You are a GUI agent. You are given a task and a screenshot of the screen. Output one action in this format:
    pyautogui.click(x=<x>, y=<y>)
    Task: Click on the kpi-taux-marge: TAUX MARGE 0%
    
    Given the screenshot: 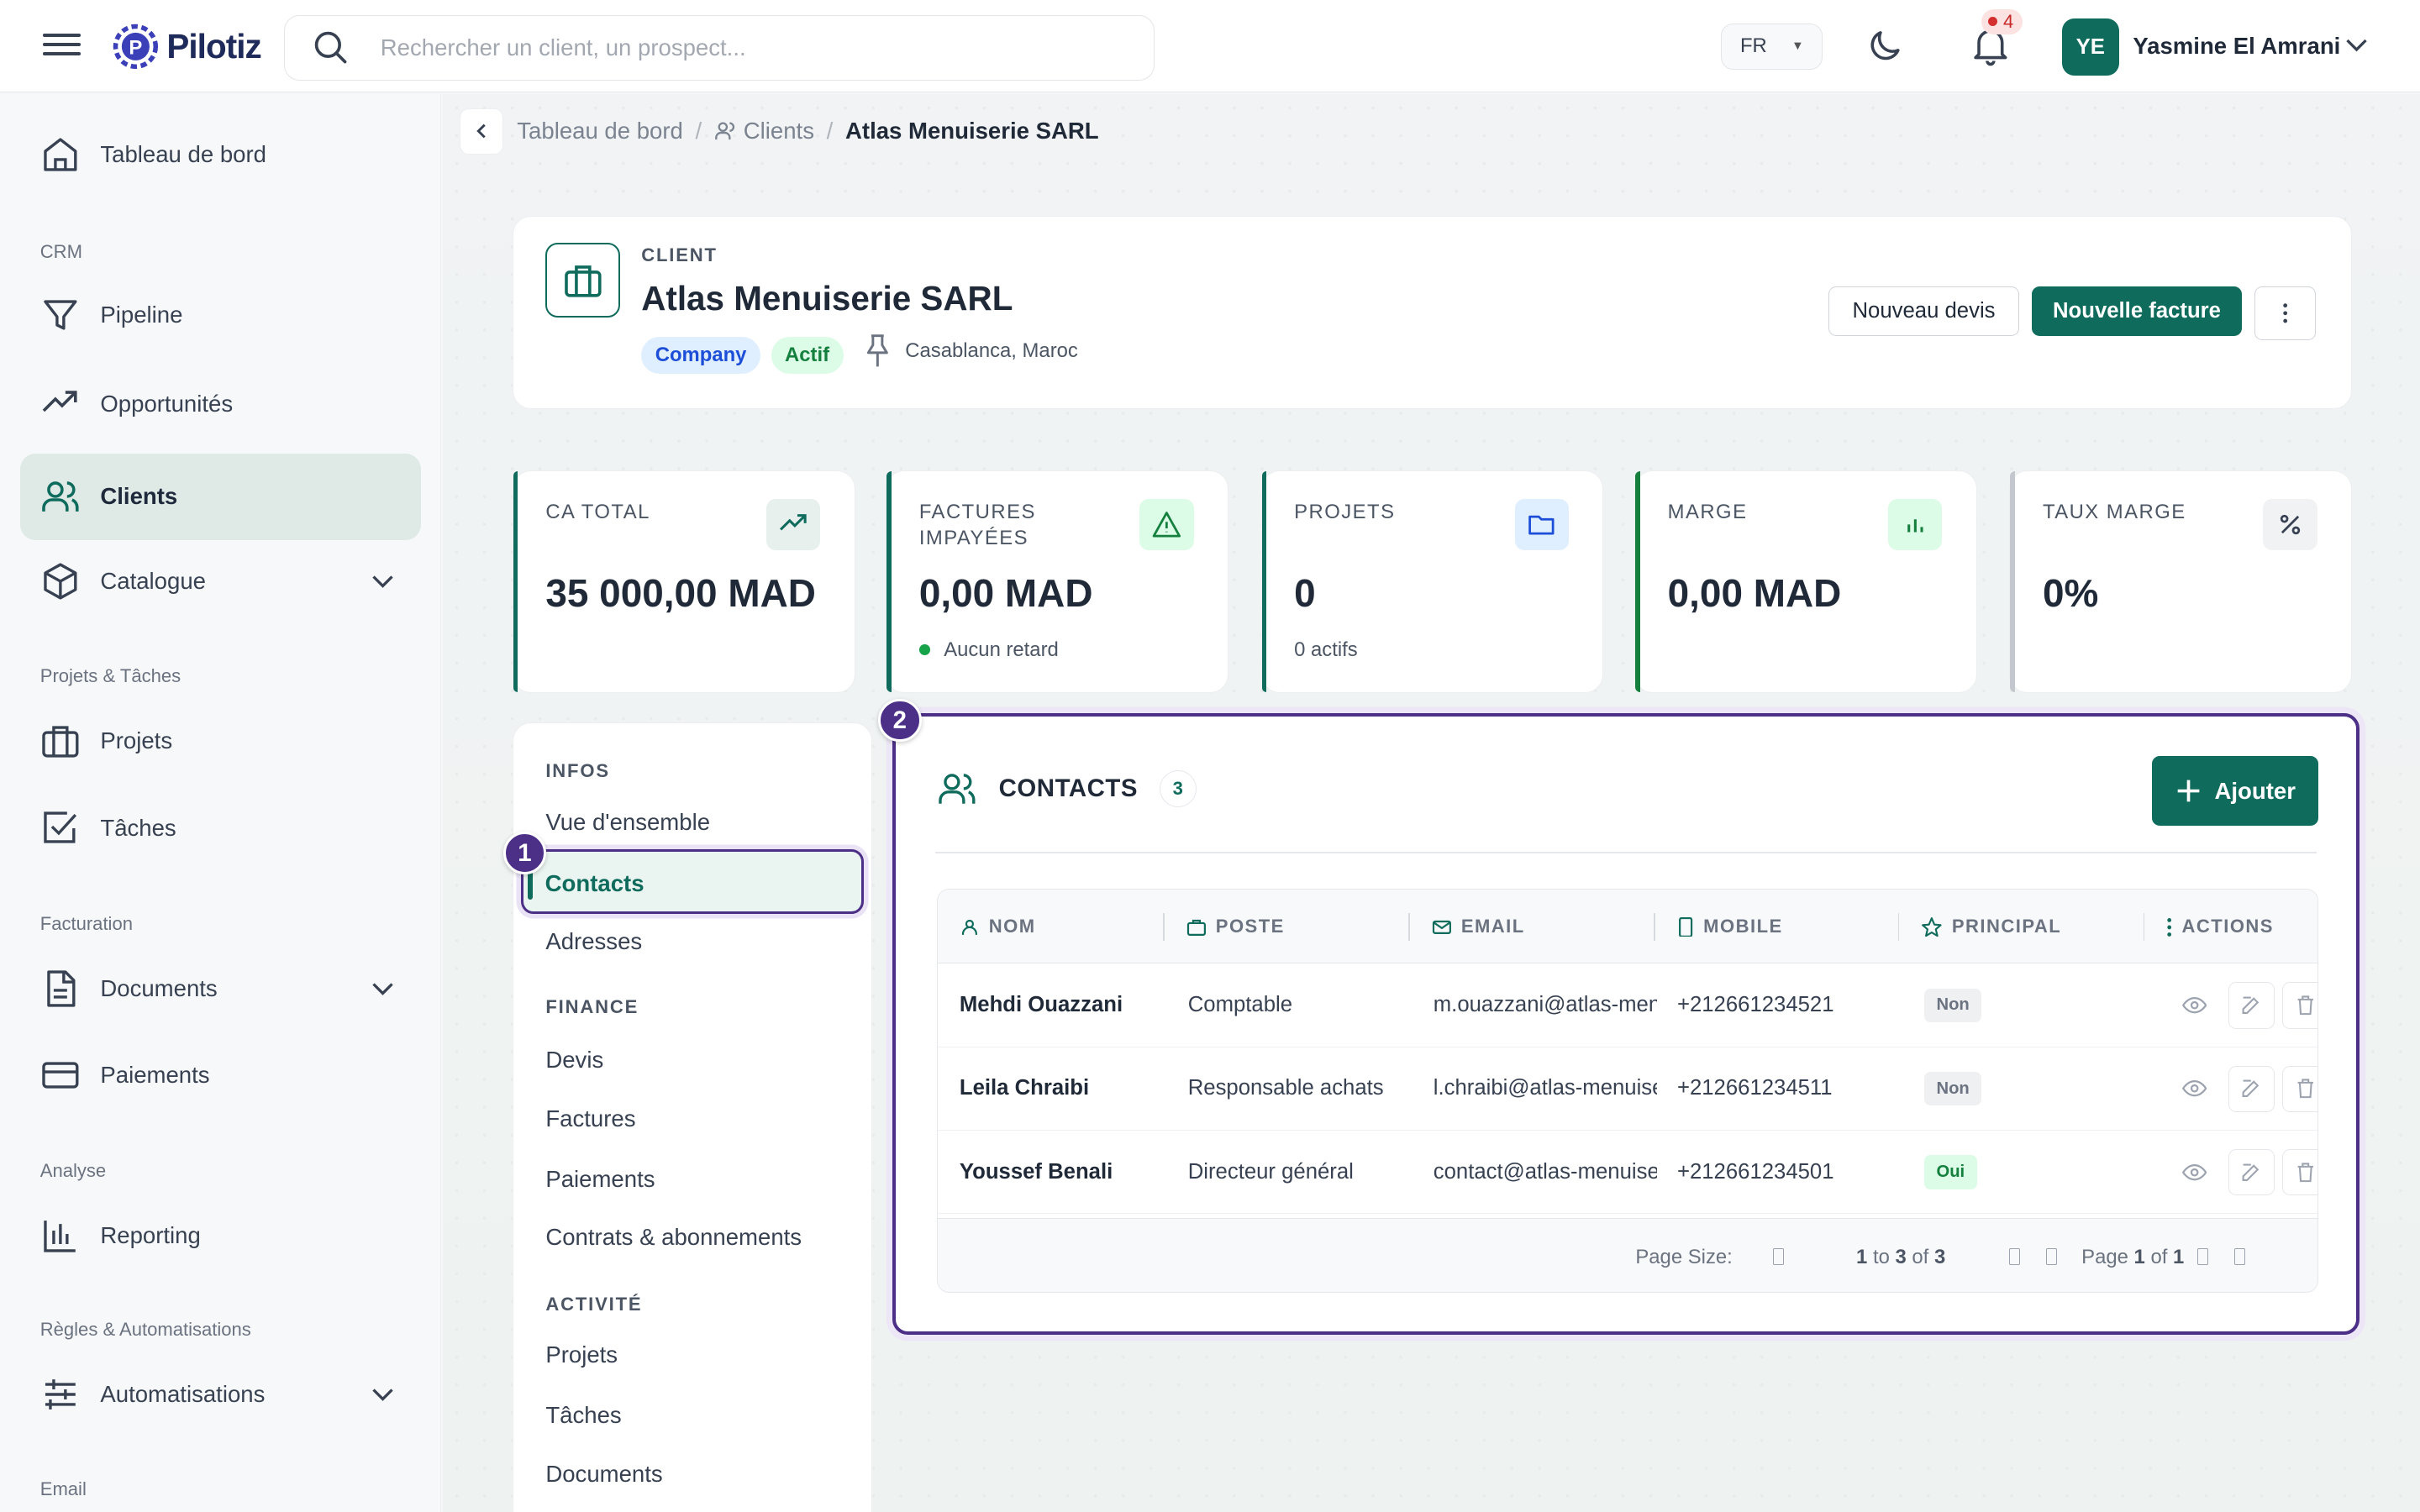 What is the action you would take?
    pyautogui.click(x=2181, y=581)
    